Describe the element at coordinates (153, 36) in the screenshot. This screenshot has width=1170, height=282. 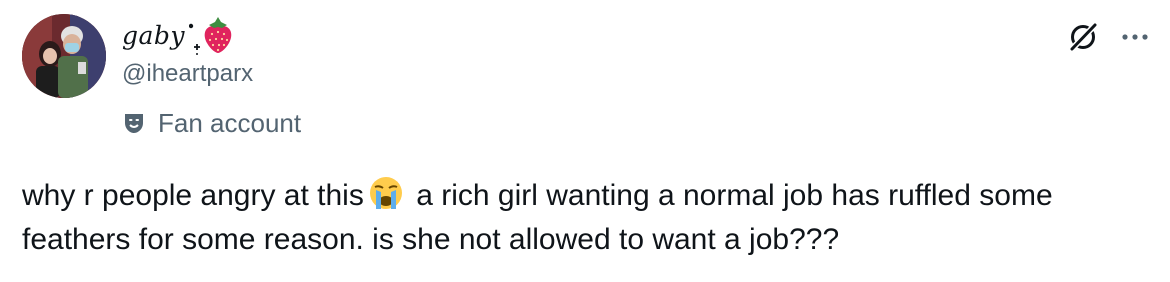
I see `display-name: gaby` at that location.